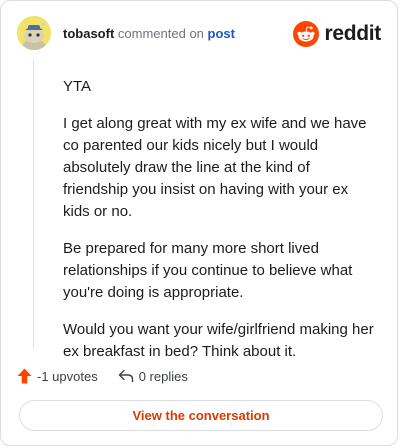 This screenshot has width=400, height=448. I want to click on thread-line, so click(33, 204).